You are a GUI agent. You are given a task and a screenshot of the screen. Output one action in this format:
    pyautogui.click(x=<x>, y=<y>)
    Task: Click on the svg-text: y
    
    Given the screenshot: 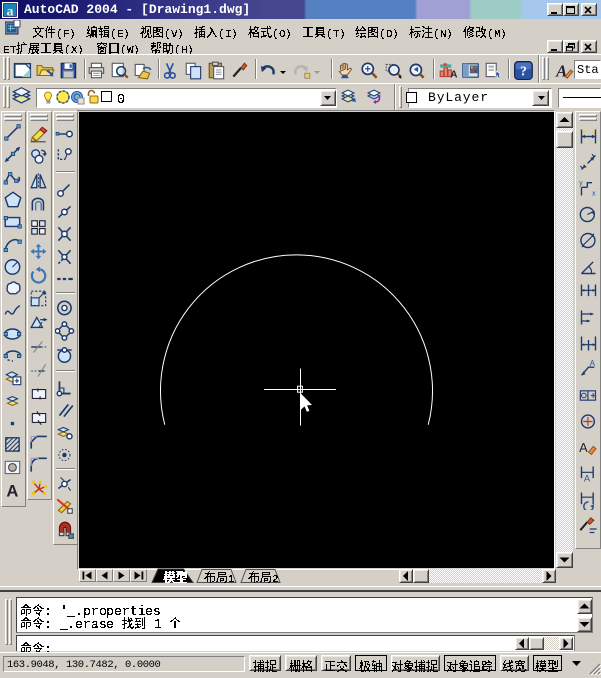 What is the action you would take?
    pyautogui.click(x=581, y=183)
    